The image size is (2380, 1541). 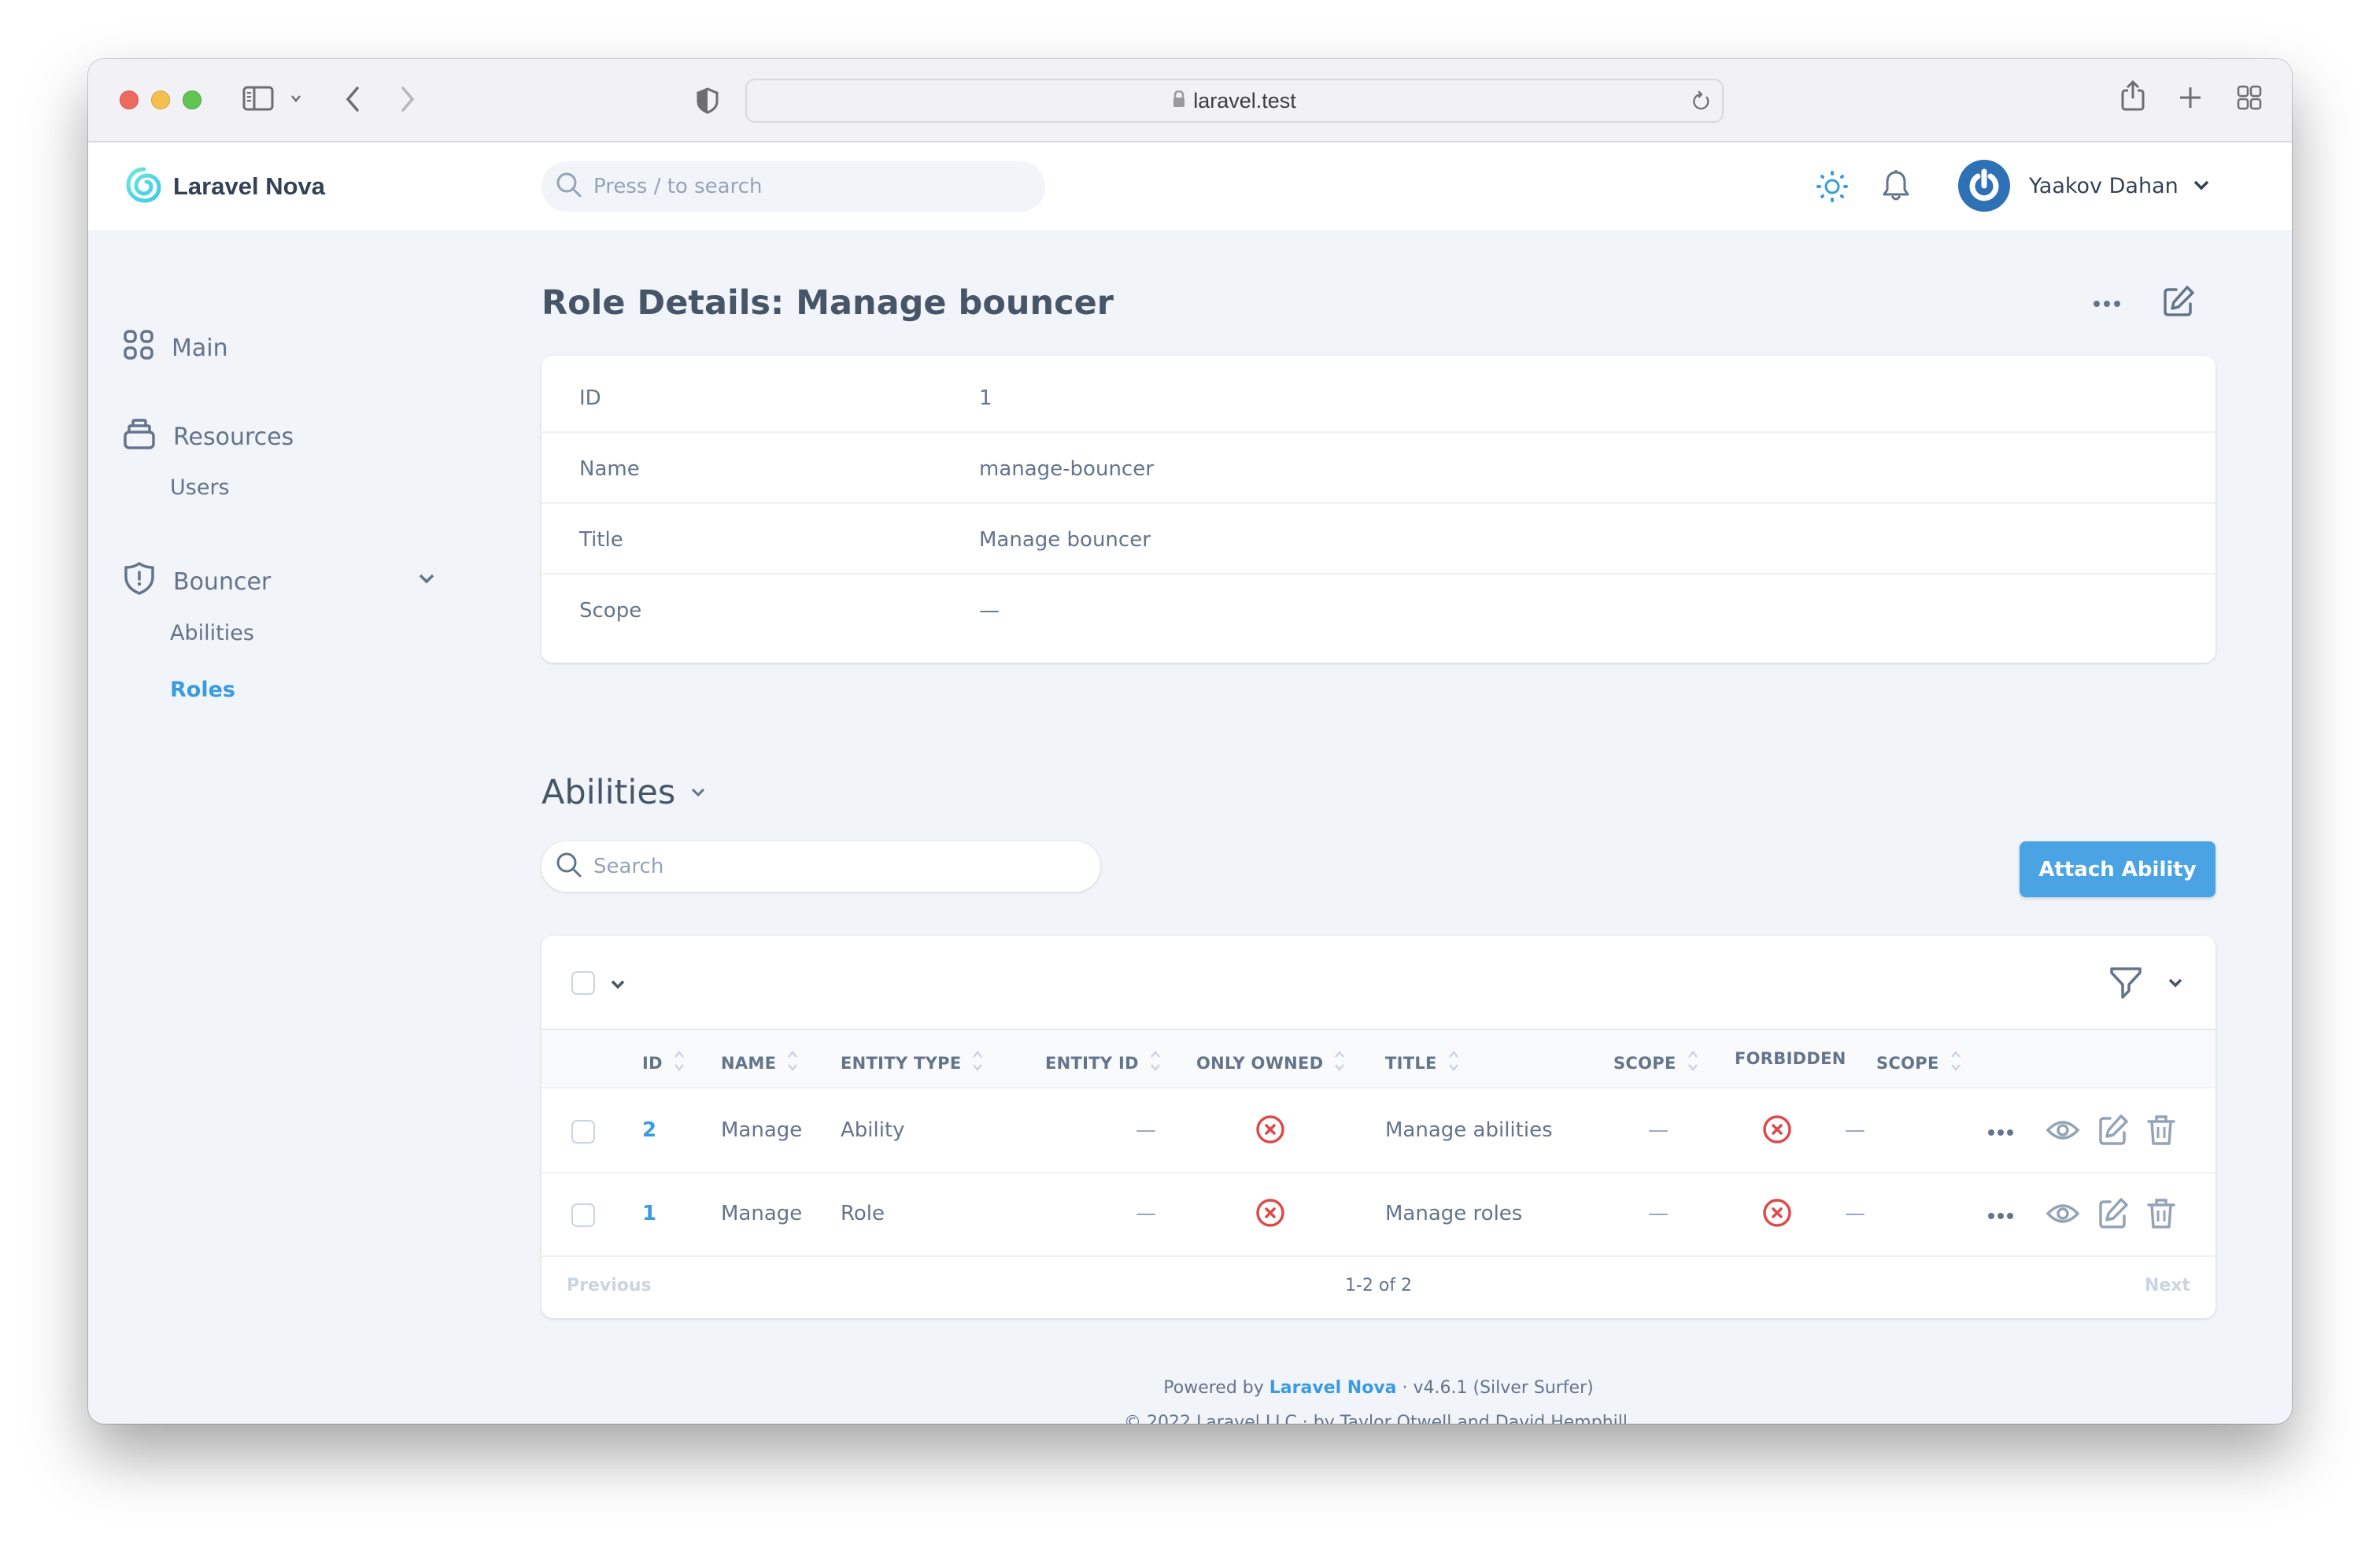 What do you see at coordinates (258, 98) in the screenshot?
I see `sidebar-toggle-icon` at bounding box center [258, 98].